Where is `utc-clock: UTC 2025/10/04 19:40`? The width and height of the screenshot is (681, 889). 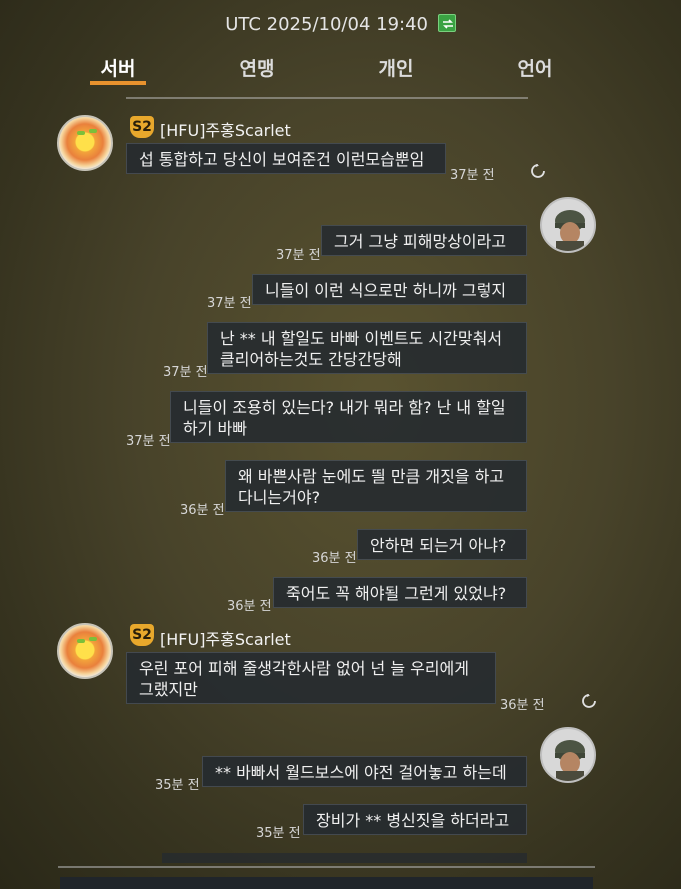 utc-clock: UTC 2025/10/04 19:40 is located at coordinates (340, 24).